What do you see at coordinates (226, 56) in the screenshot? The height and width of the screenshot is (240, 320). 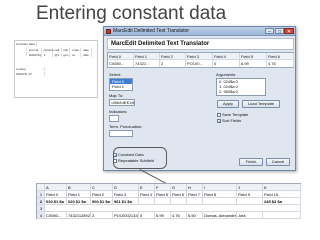 I see `grid-header-cell: Field 4` at bounding box center [226, 56].